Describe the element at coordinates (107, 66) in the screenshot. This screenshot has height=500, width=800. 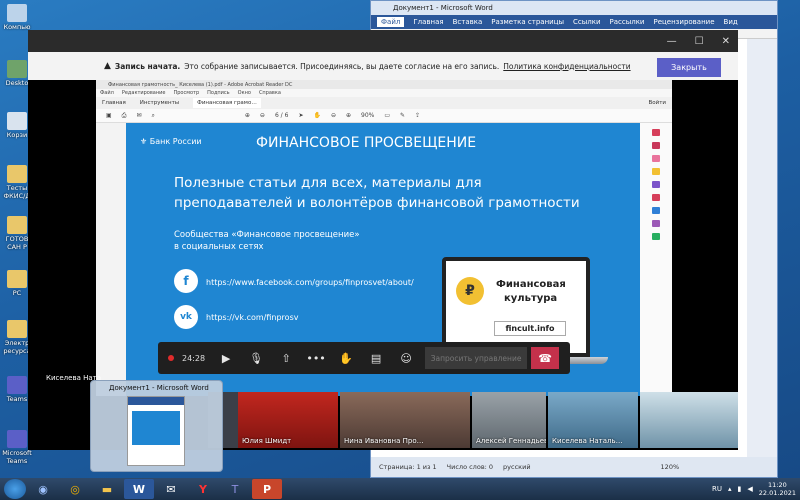
I see `warning-icon: ▲` at that location.